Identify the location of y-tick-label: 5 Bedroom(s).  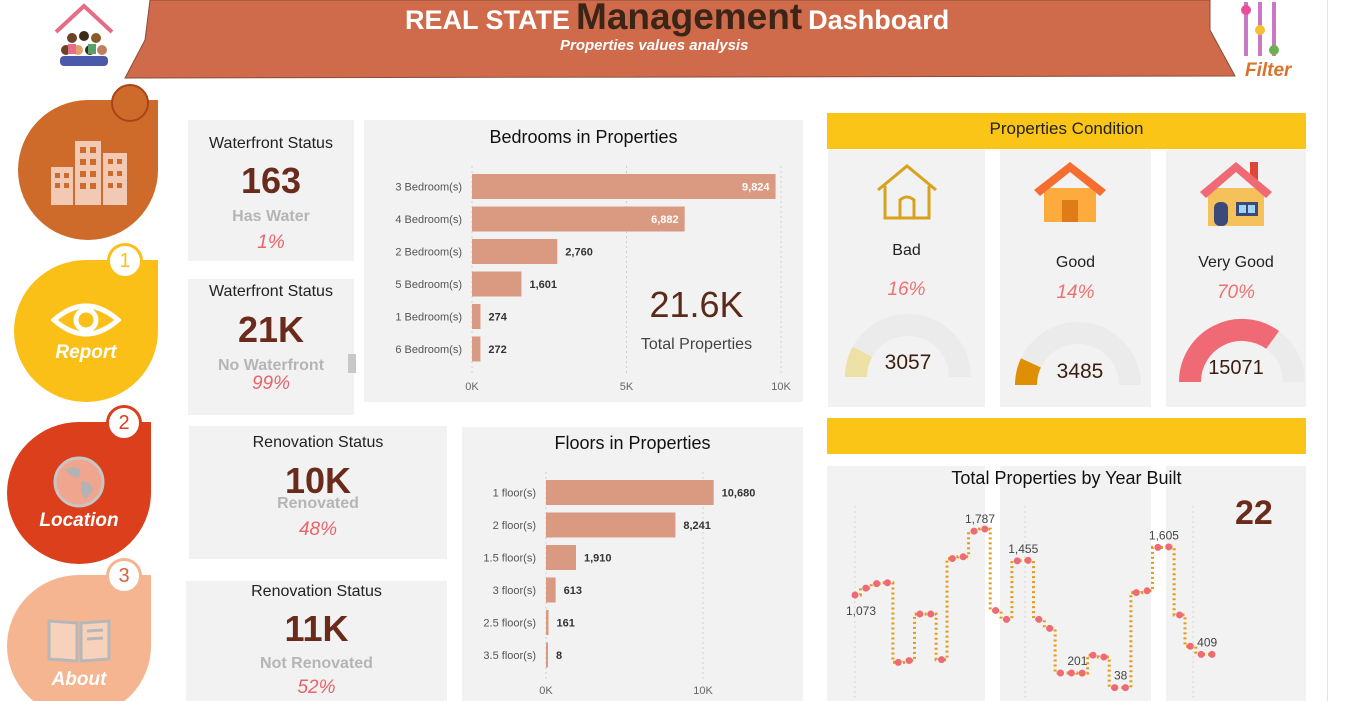
(428, 285).